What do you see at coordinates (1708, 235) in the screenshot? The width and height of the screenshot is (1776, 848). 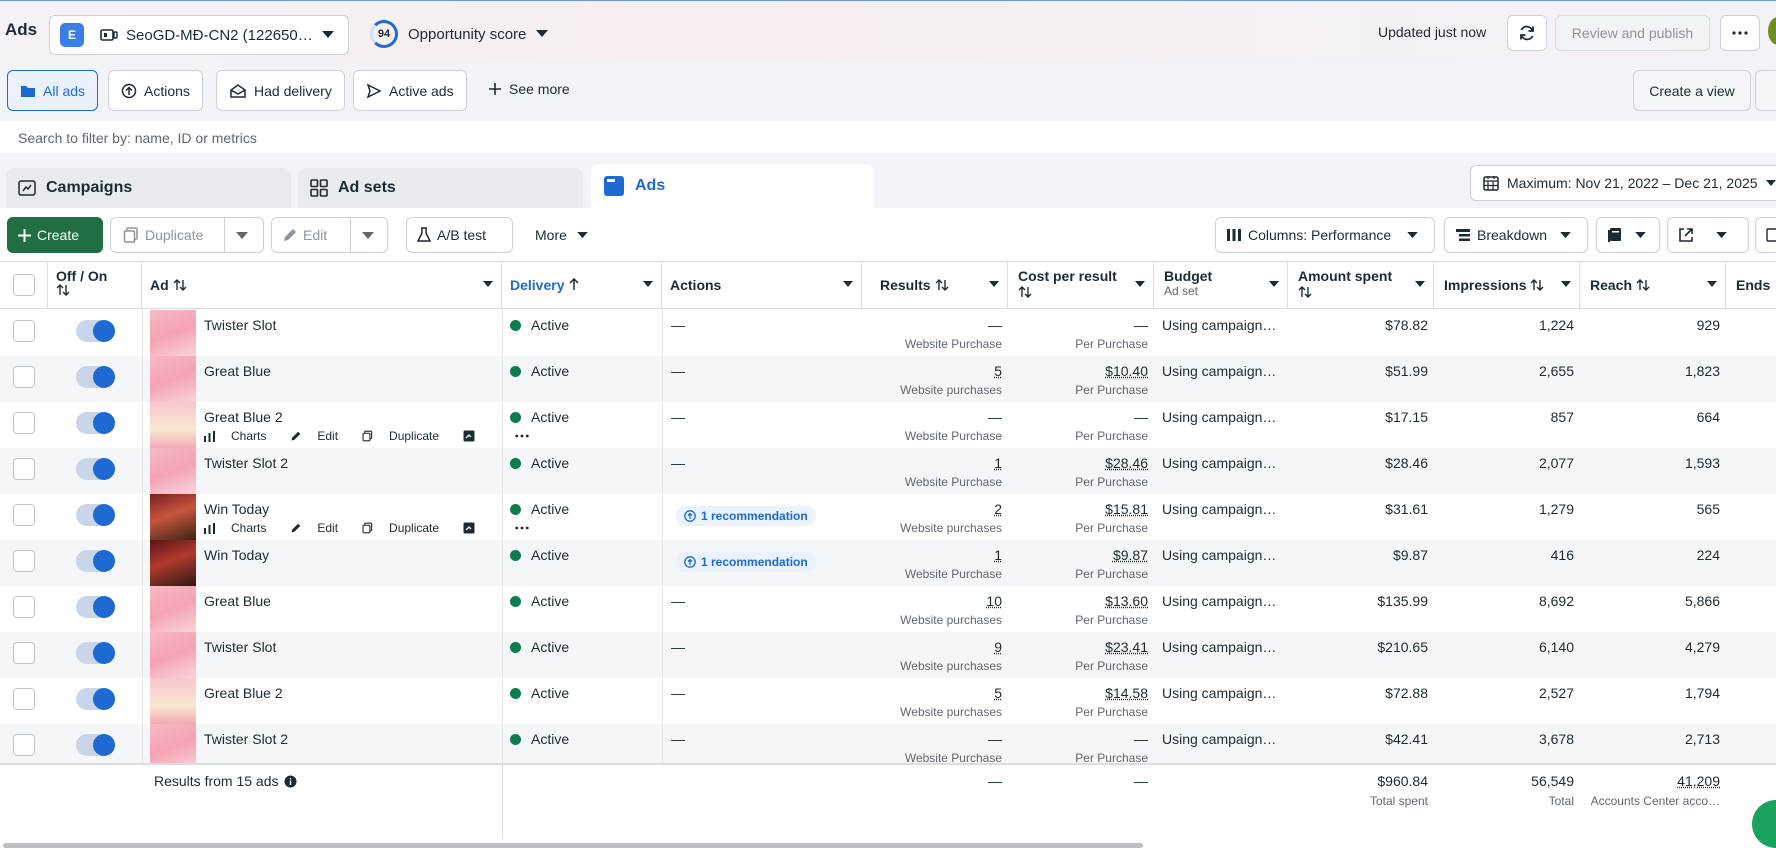 I see `export-button` at bounding box center [1708, 235].